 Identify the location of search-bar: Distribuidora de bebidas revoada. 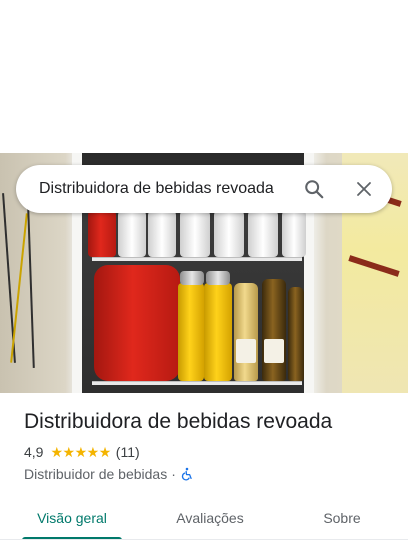
(204, 189).